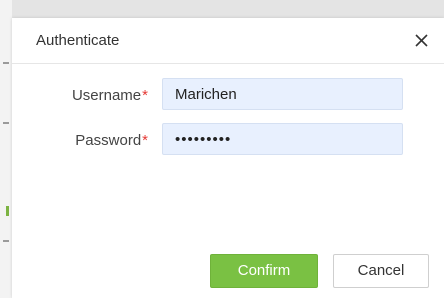  I want to click on dialog-title: Authenticate, so click(78, 40).